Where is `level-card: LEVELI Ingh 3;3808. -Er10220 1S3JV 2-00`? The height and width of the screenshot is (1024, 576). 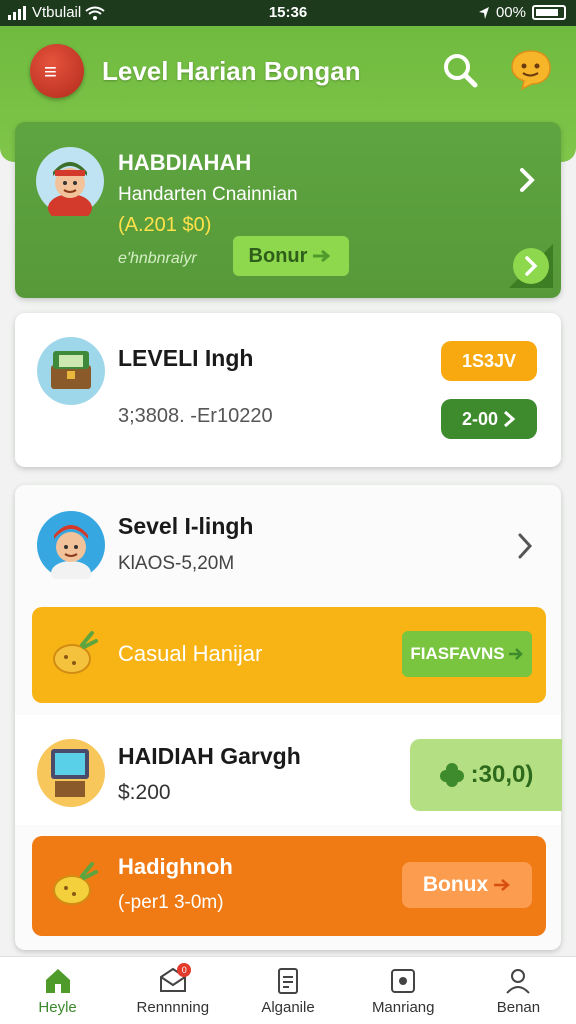 level-card: LEVELI Ingh 3;3808. -Er10220 1S3JV 2-00 is located at coordinates (288, 390).